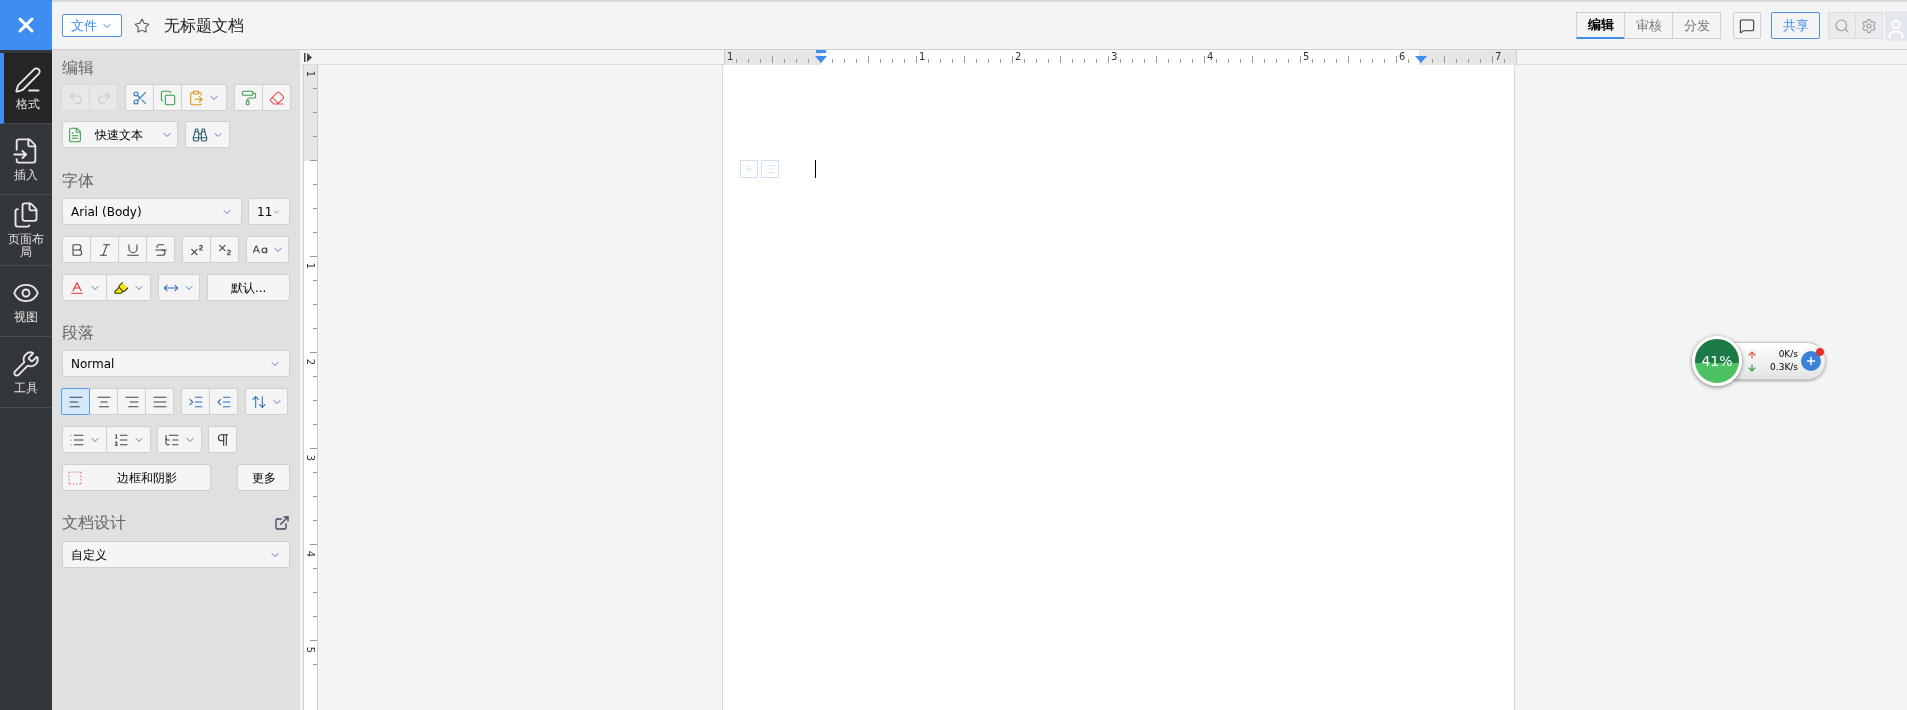 The height and width of the screenshot is (710, 1907). What do you see at coordinates (78, 332) in the screenshot?
I see `section-heading: 段落` at bounding box center [78, 332].